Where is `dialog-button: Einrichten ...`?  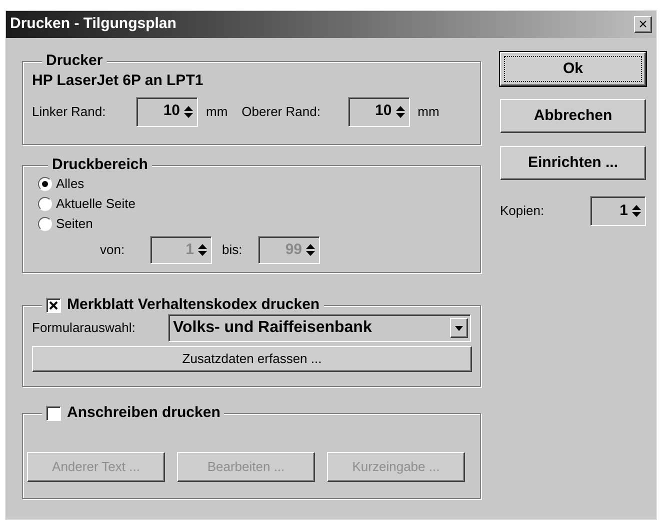 dialog-button: Einrichten ... is located at coordinates (573, 163).